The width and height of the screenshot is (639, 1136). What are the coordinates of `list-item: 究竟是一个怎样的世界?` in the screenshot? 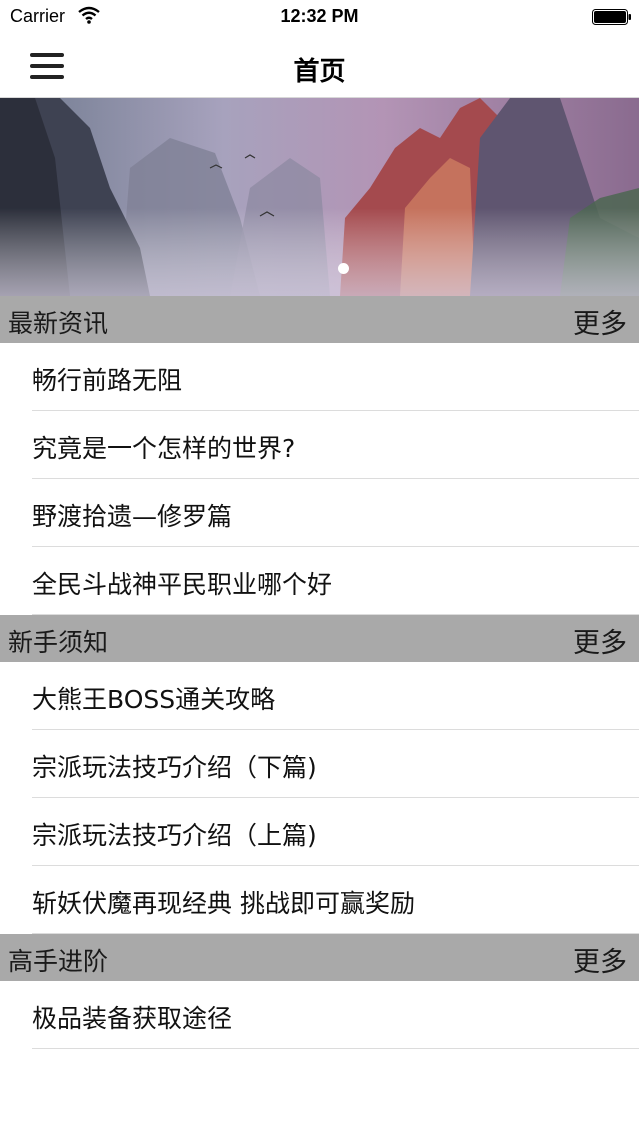 It's located at (319, 445).